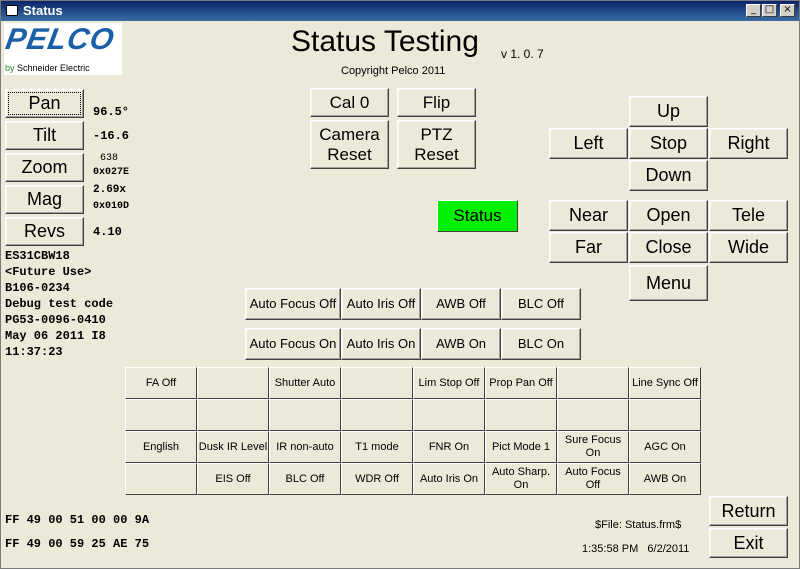  What do you see at coordinates (110, 190) in the screenshot?
I see `mag-readout: 2.69x` at bounding box center [110, 190].